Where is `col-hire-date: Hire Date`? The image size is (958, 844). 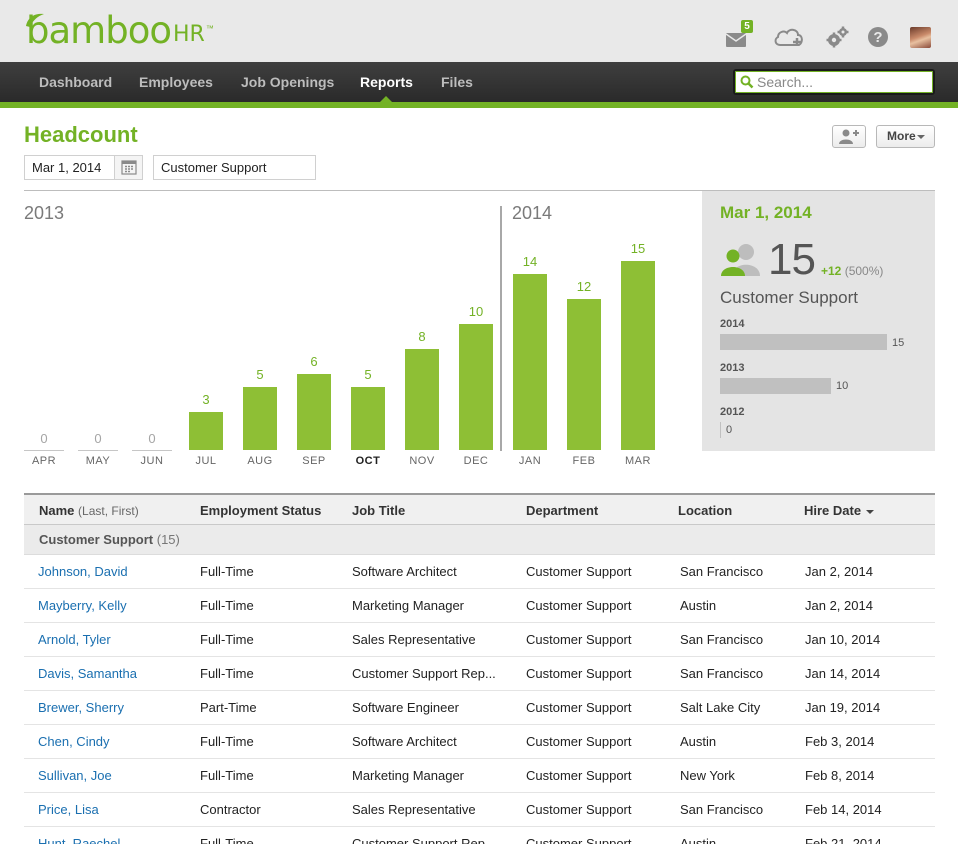
col-hire-date: Hire Date is located at coordinates (839, 511).